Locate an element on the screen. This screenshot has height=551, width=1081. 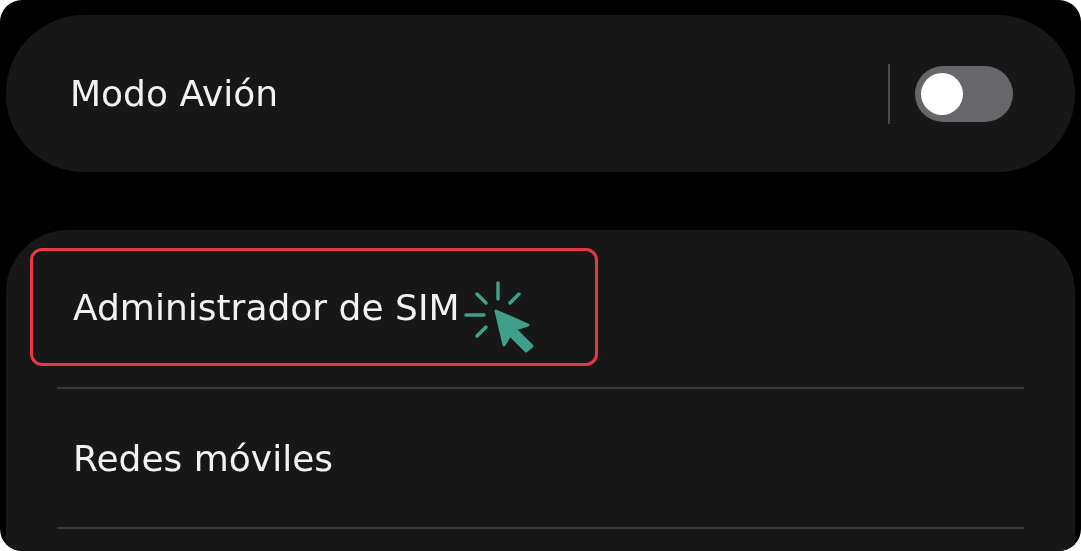
menu-item: Administrador de SIM is located at coordinates (314, 307).